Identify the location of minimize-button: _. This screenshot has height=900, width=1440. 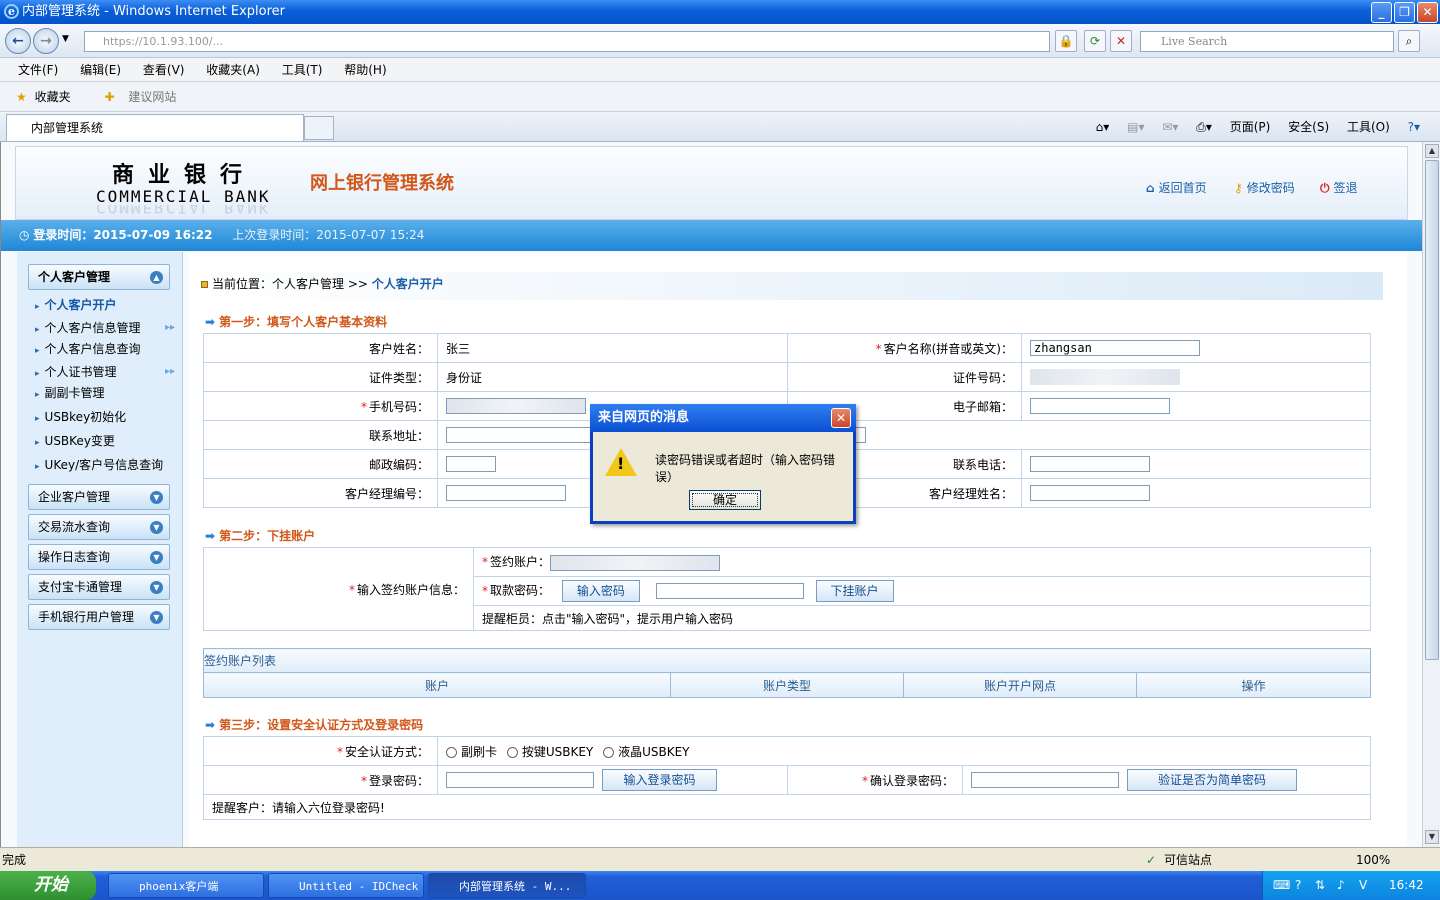
(1381, 12).